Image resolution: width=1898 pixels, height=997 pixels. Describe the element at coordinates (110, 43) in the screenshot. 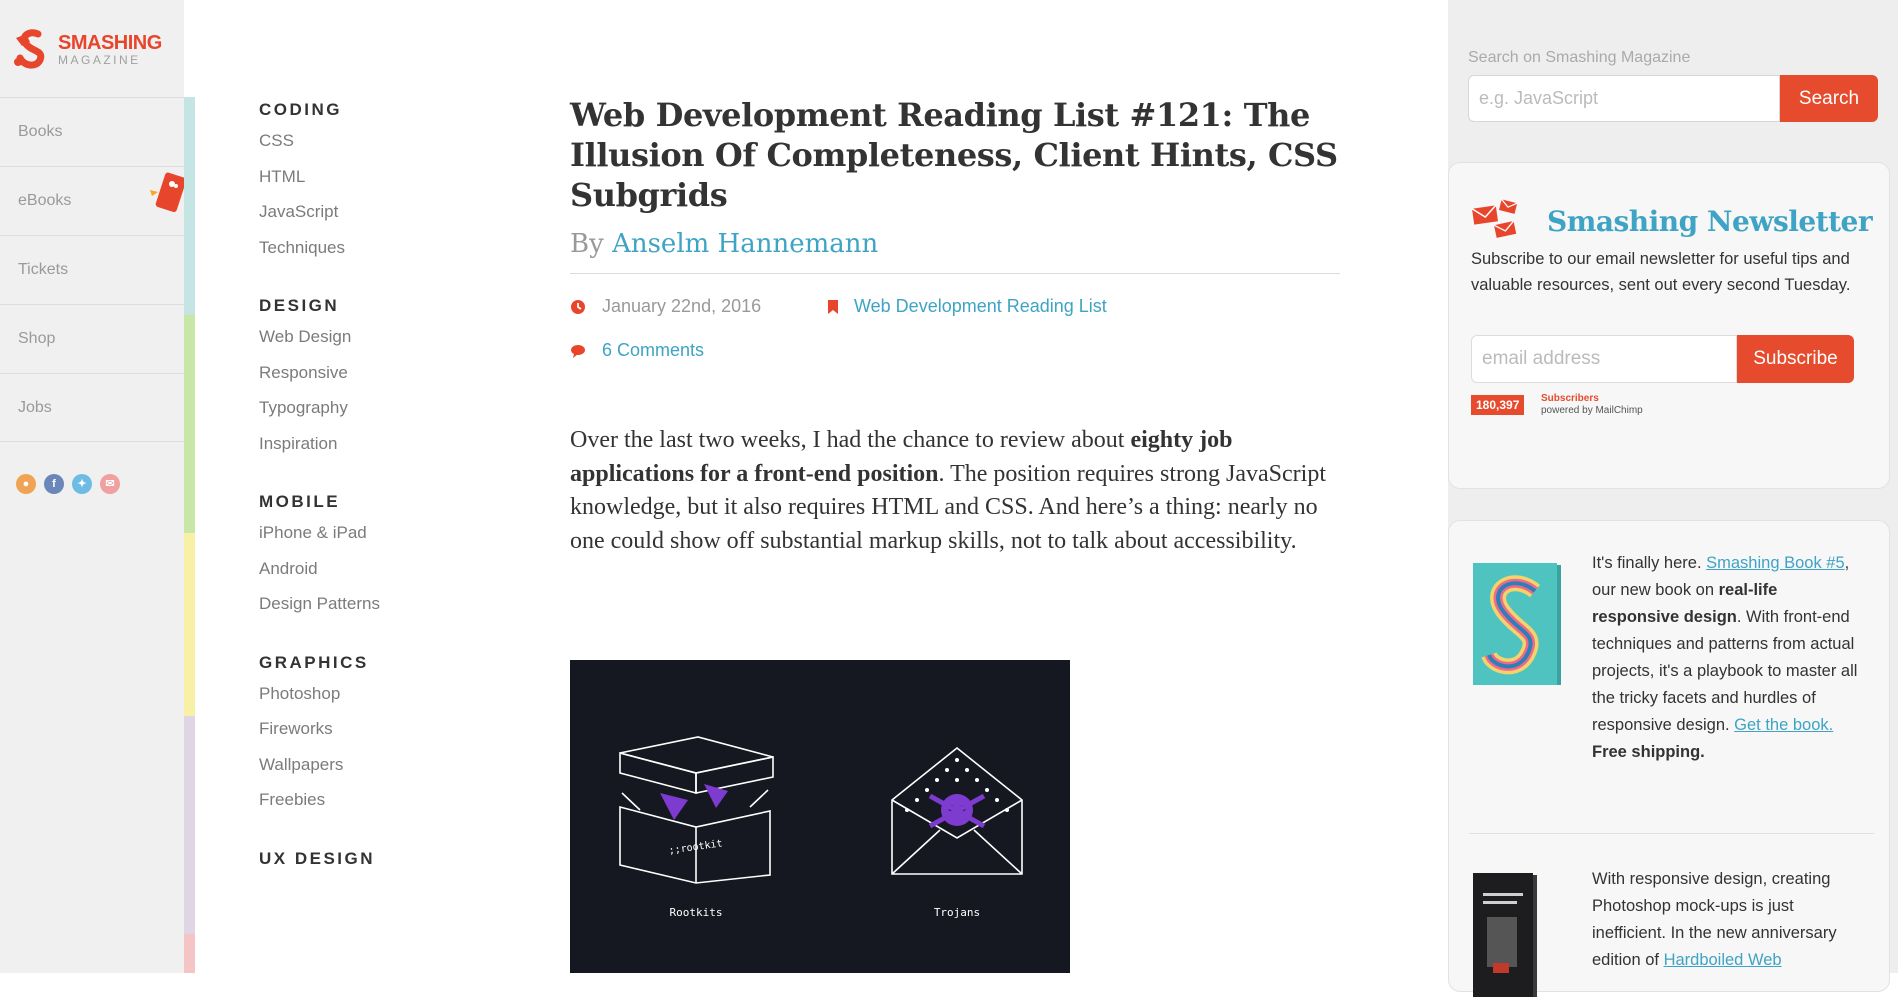

I see `logo-name: SMASHING` at that location.